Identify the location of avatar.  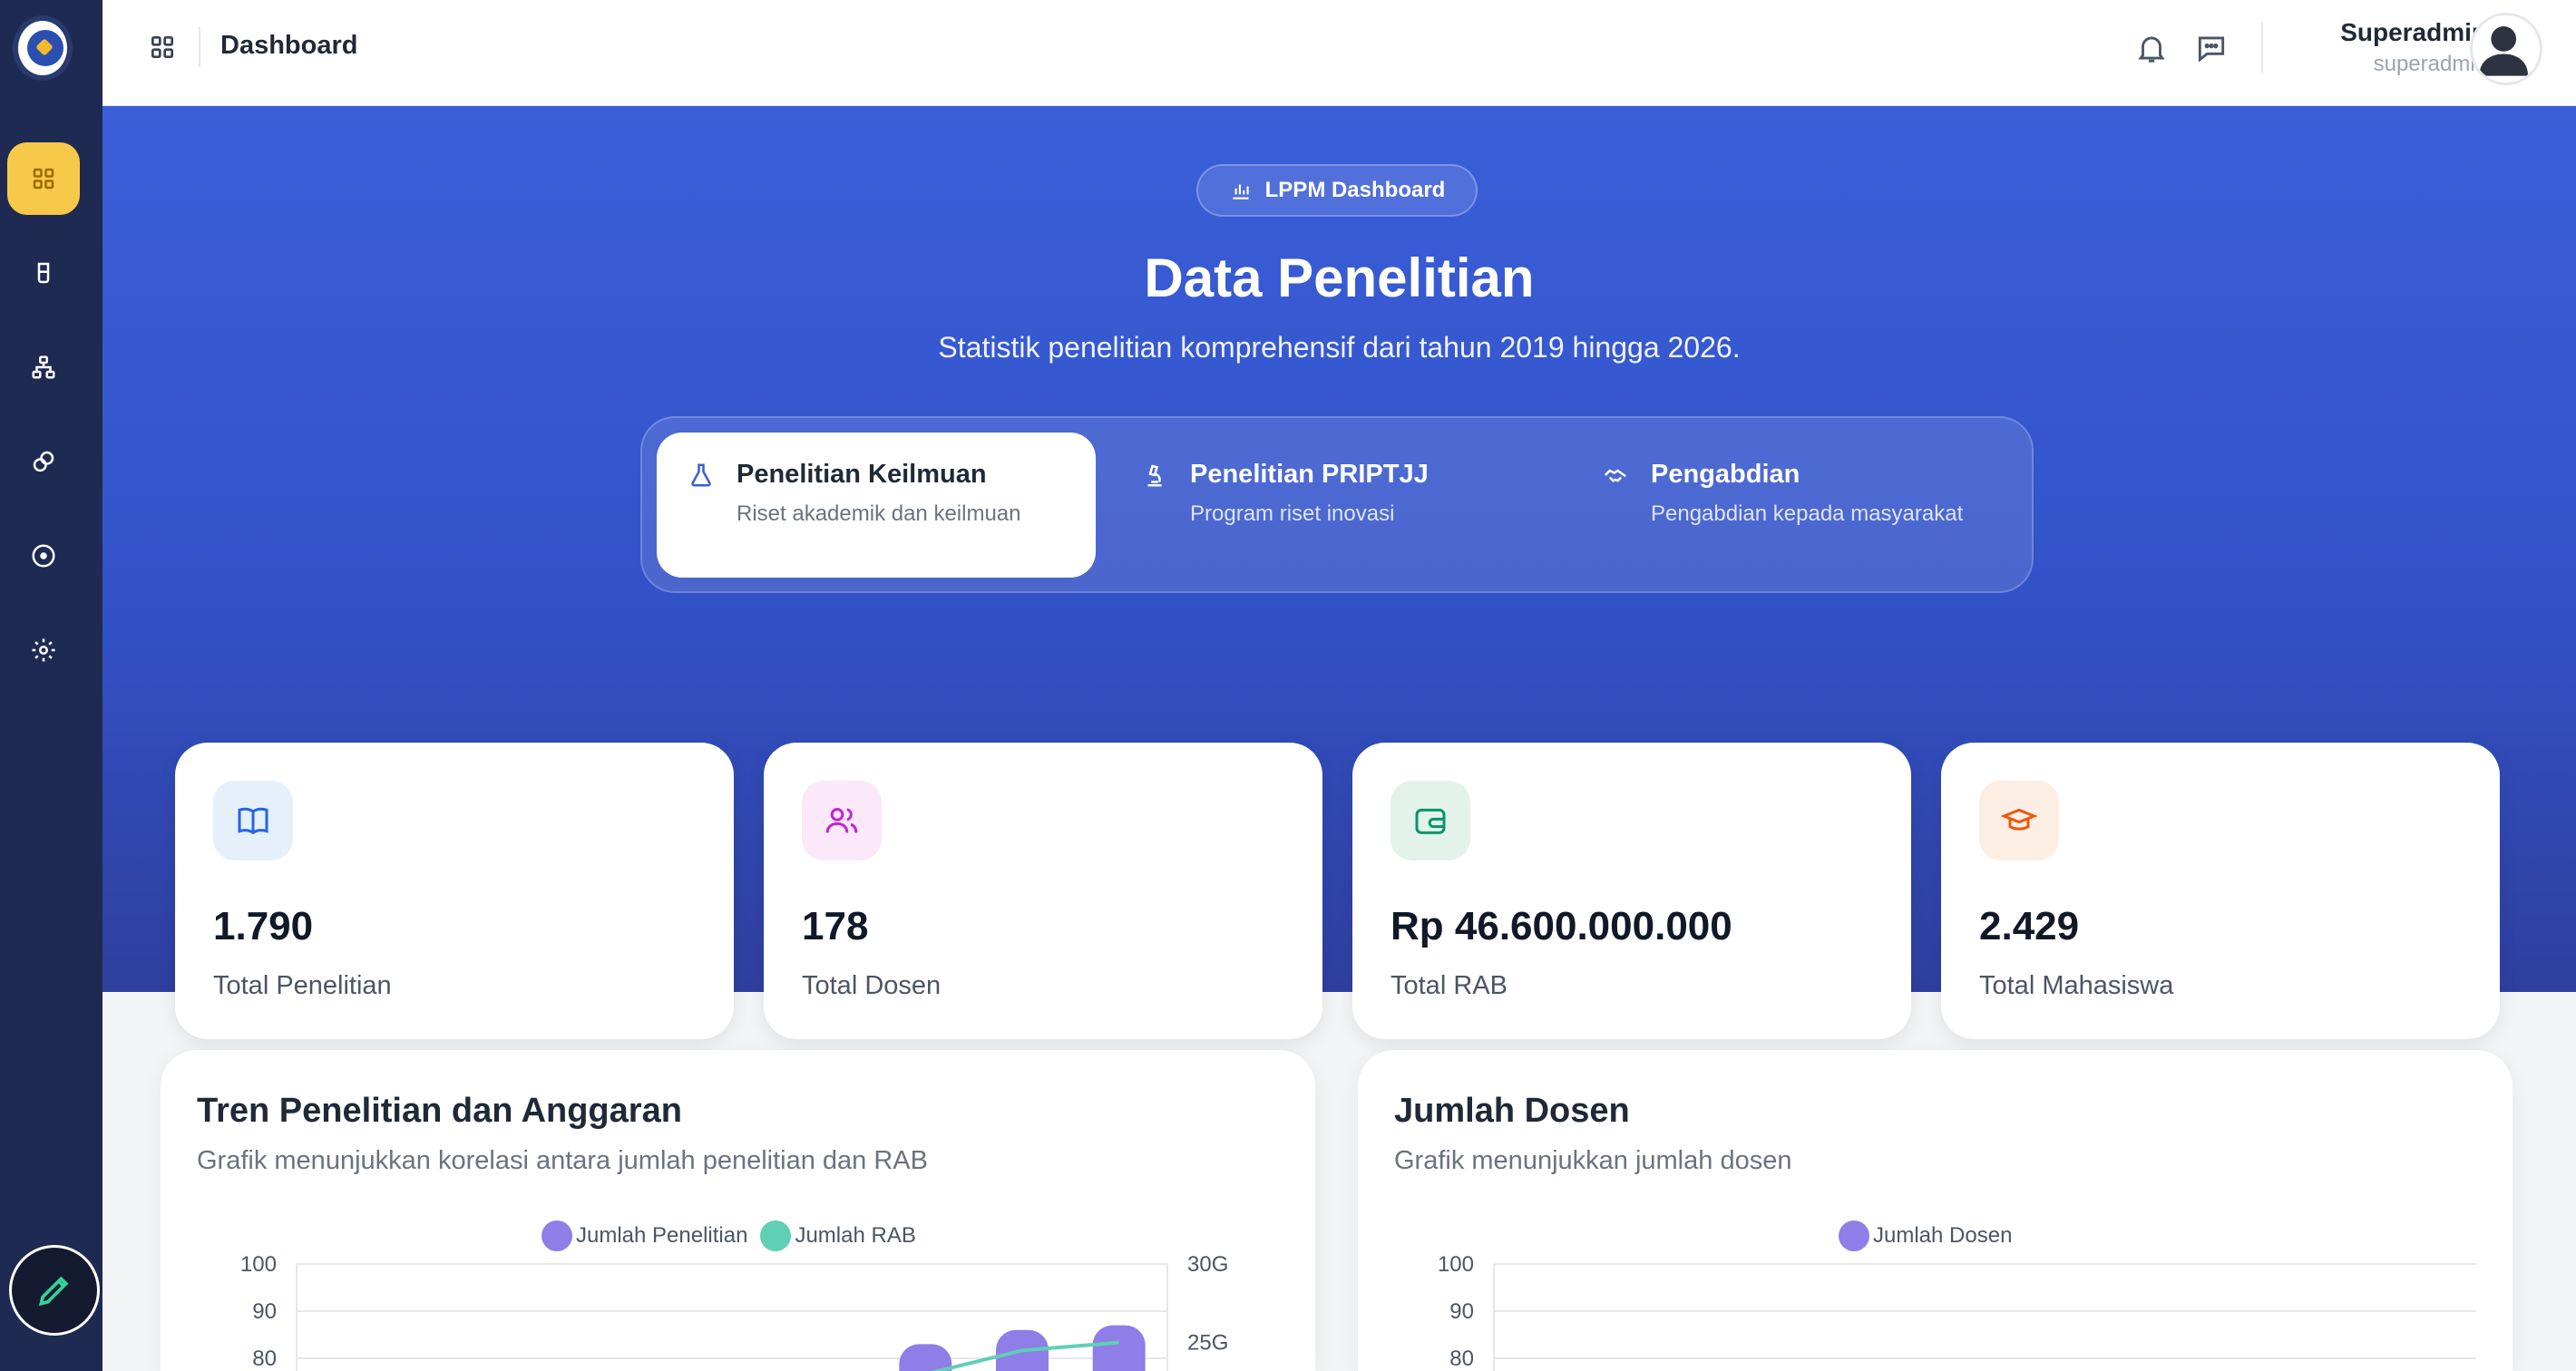
(2506, 49).